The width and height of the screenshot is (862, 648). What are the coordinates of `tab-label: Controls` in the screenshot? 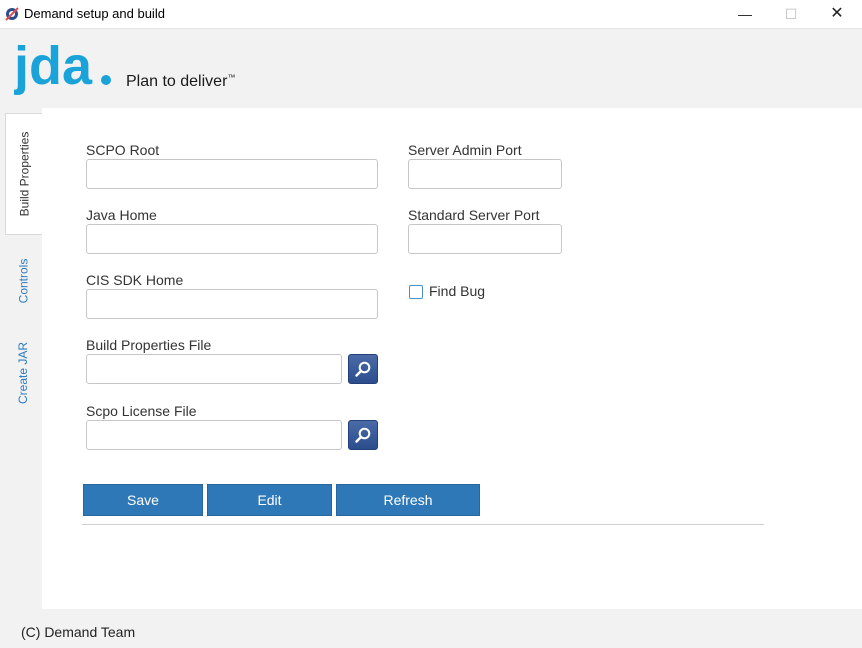 It's located at (23, 281).